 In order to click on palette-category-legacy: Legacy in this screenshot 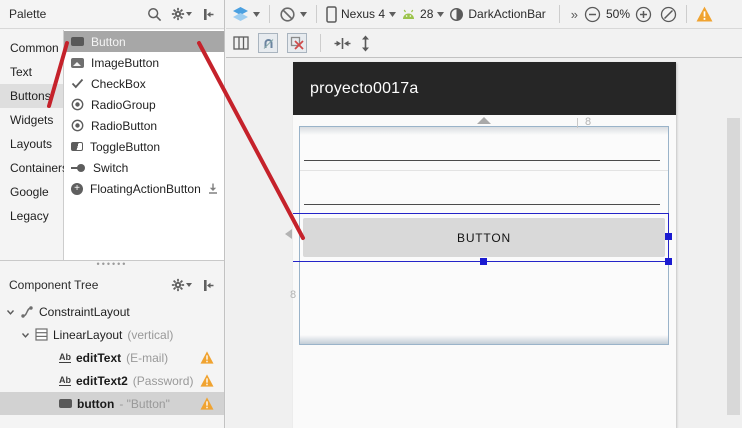, I will do `click(31, 216)`.